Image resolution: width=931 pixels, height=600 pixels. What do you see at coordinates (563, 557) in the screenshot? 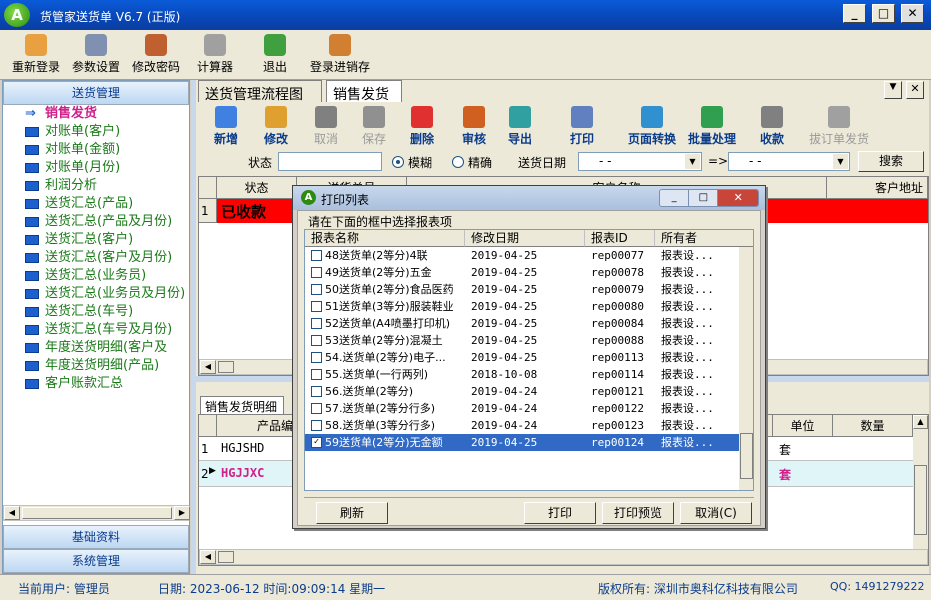
I see `detail-horizontal-scrollbar: ◀` at bounding box center [563, 557].